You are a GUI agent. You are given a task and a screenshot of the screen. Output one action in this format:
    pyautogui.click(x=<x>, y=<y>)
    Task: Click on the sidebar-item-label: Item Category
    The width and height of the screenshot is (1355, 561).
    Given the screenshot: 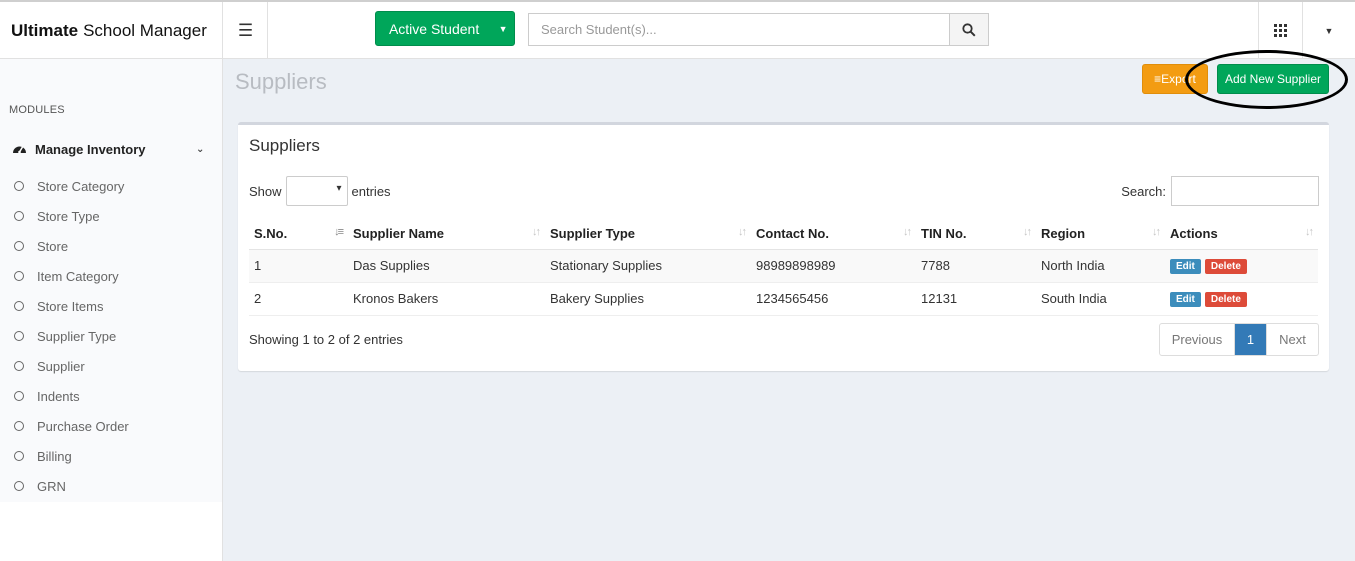 What is the action you would take?
    pyautogui.click(x=78, y=276)
    